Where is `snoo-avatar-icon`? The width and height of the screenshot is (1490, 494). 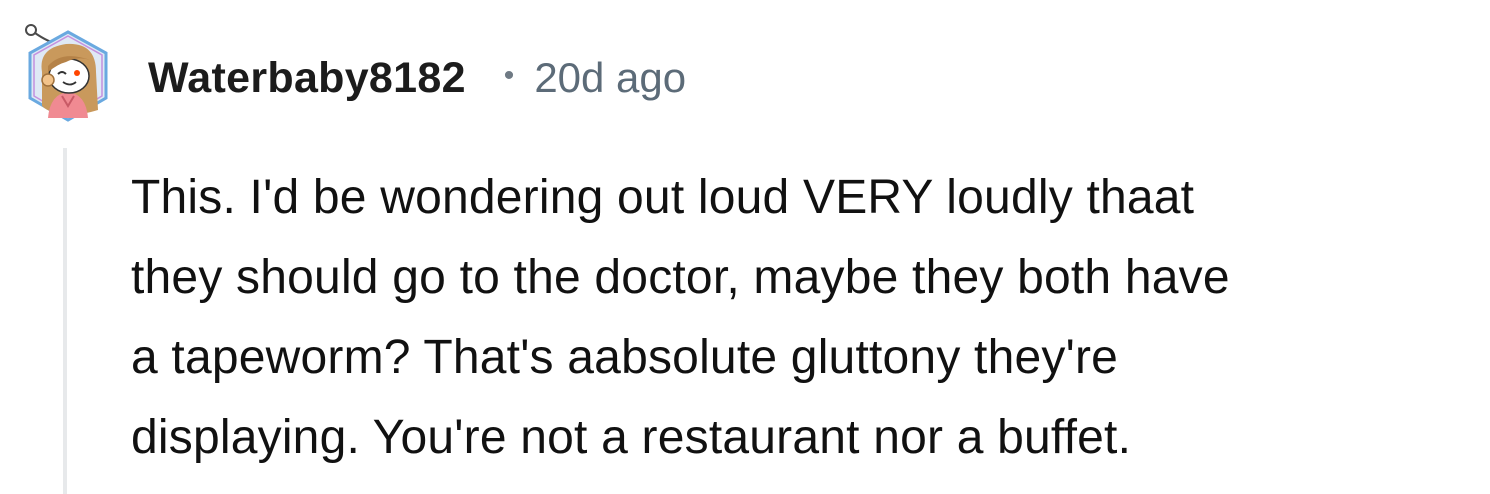
snoo-avatar-icon is located at coordinates (66, 73).